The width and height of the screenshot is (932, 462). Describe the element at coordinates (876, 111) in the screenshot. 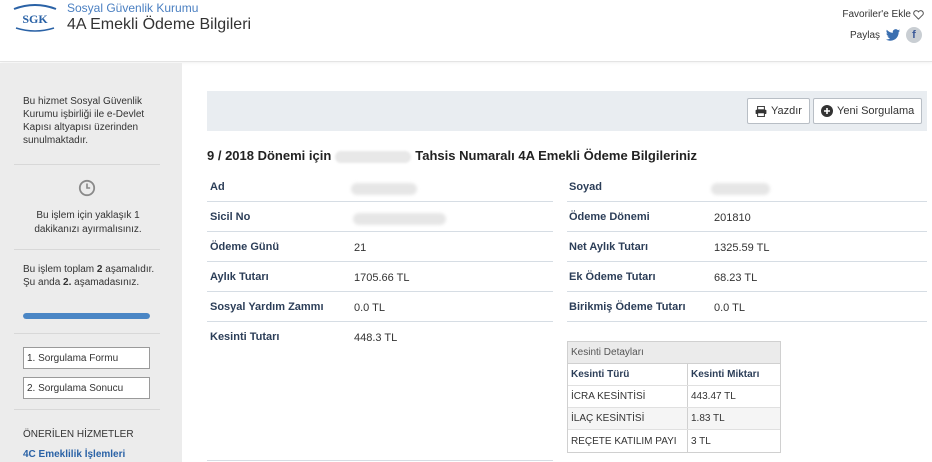

I see `new-query-label: Yeni Sorgulama` at that location.